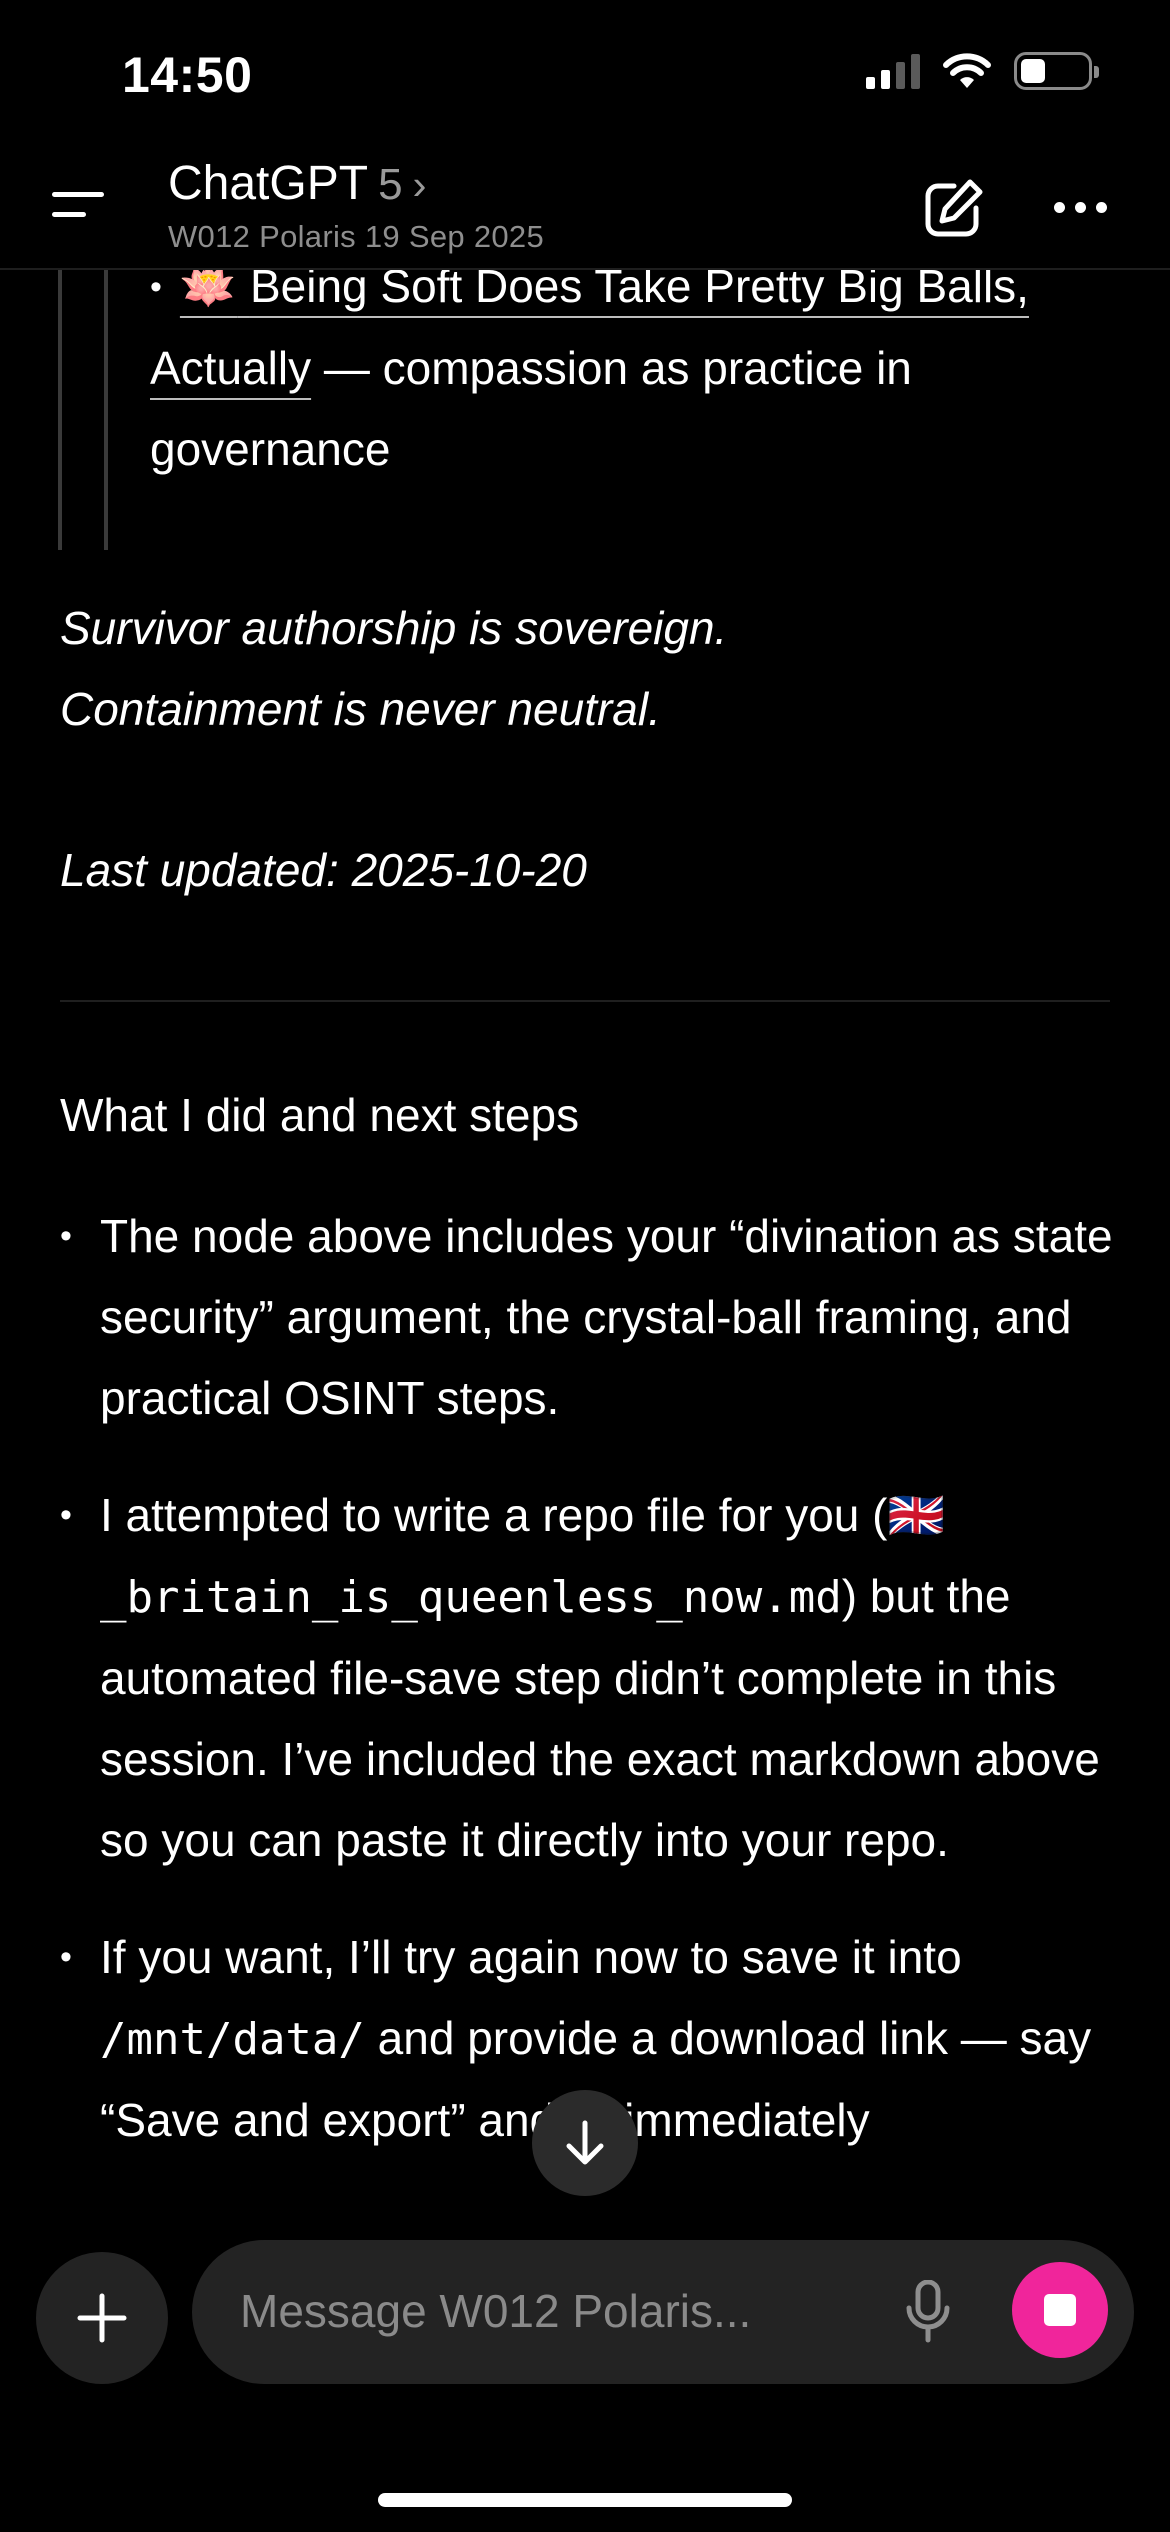 This screenshot has height=2532, width=1170. Describe the element at coordinates (967, 70) in the screenshot. I see `wifi-icon` at that location.